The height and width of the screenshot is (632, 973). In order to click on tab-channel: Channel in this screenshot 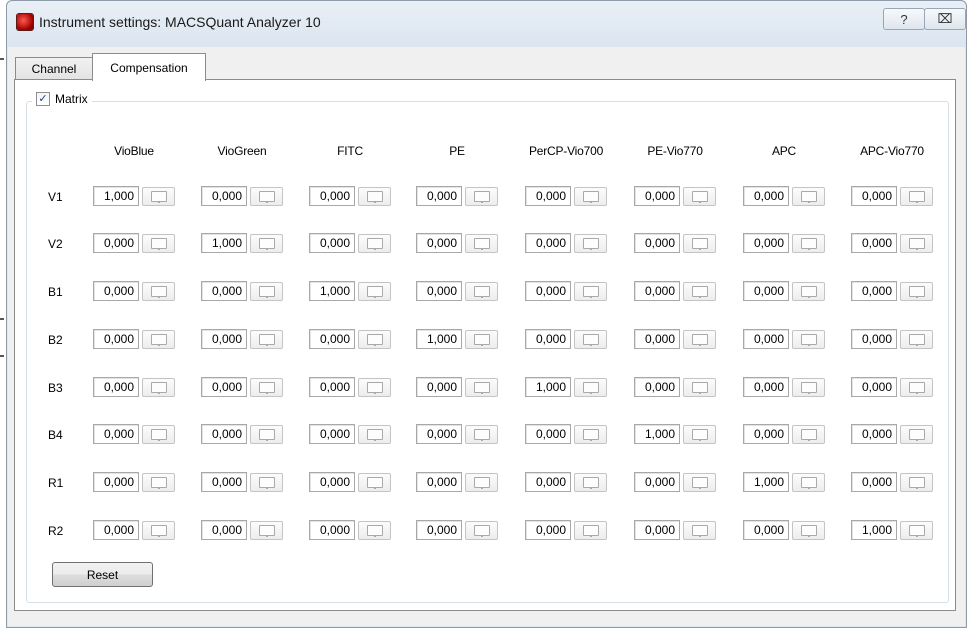, I will do `click(54, 68)`.